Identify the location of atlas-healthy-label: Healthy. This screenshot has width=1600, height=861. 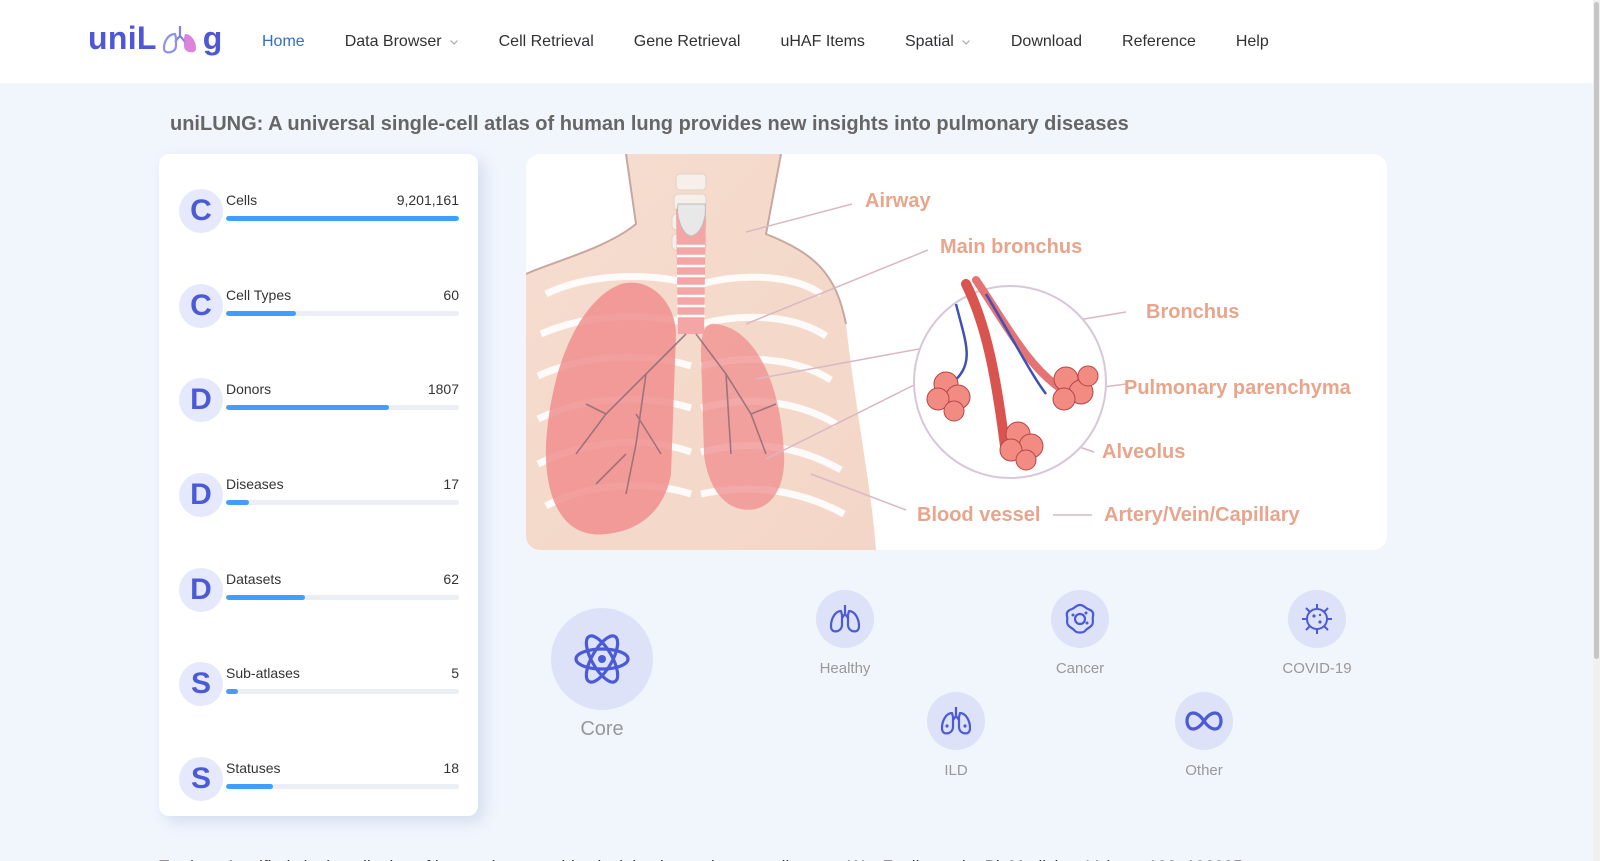
(845, 668).